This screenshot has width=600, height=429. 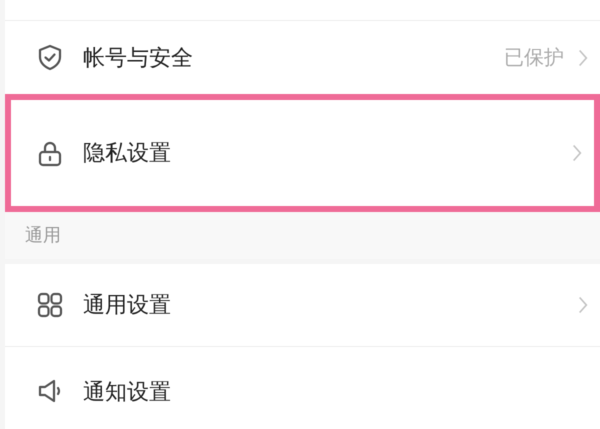 What do you see at coordinates (127, 306) in the screenshot?
I see `row-label: 通用设置` at bounding box center [127, 306].